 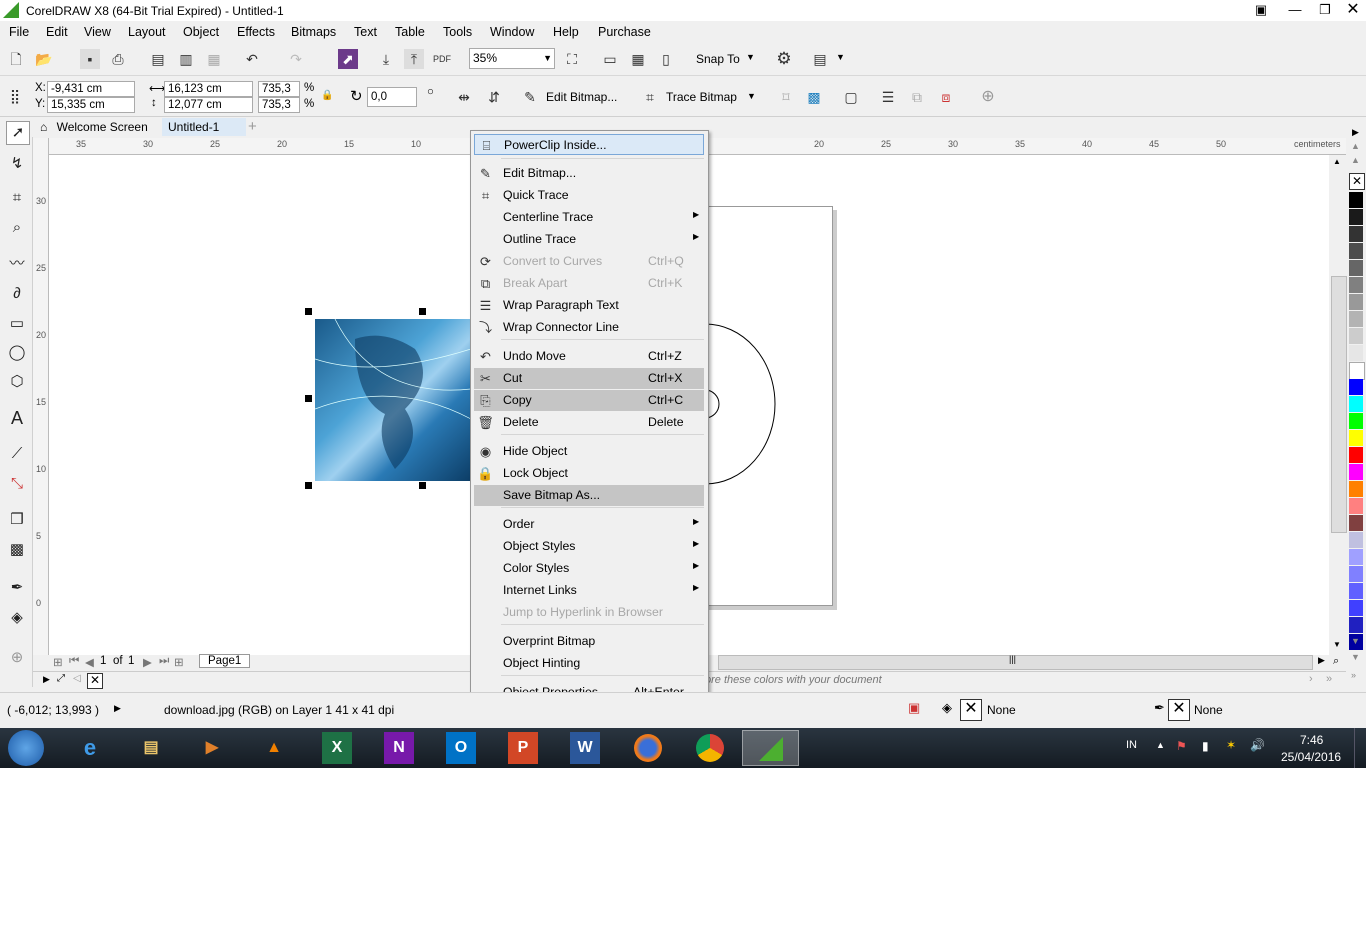 What do you see at coordinates (1295, 10) in the screenshot?
I see `minimize-button: —` at bounding box center [1295, 10].